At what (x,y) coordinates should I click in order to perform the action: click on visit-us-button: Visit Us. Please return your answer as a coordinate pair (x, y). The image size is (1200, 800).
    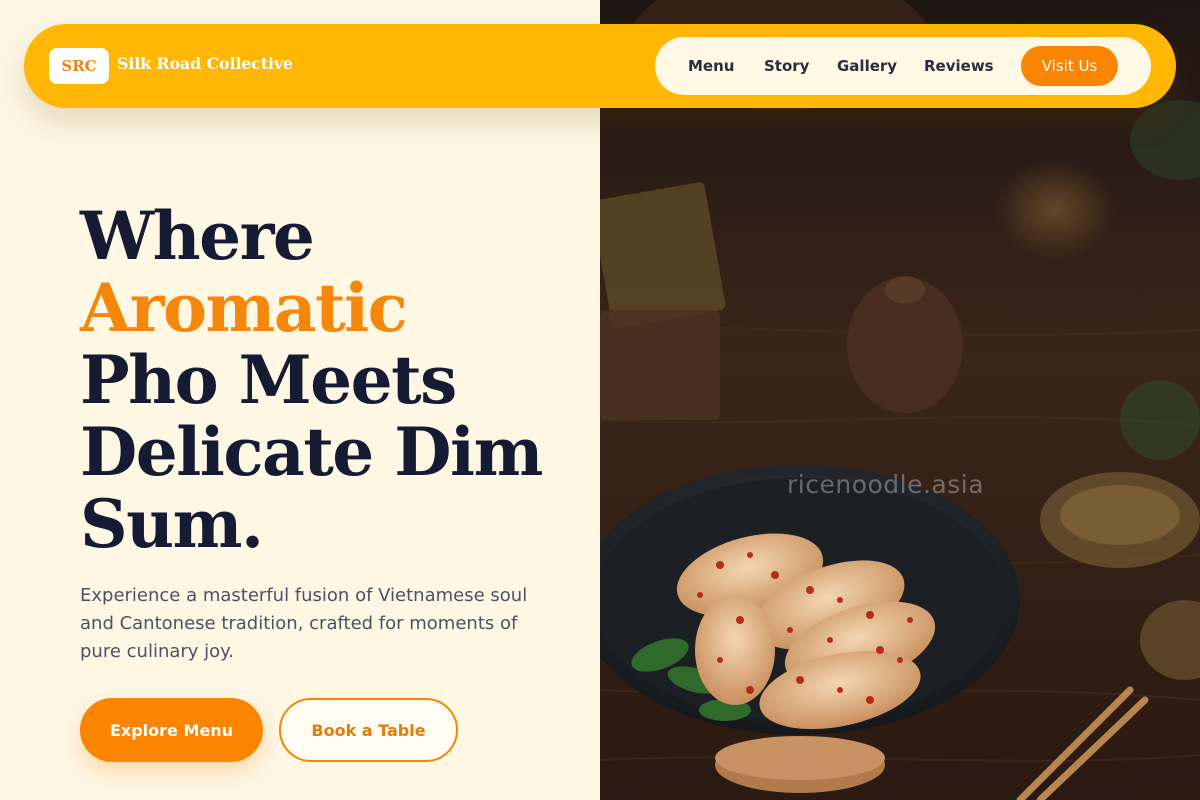
    Looking at the image, I should click on (1069, 66).